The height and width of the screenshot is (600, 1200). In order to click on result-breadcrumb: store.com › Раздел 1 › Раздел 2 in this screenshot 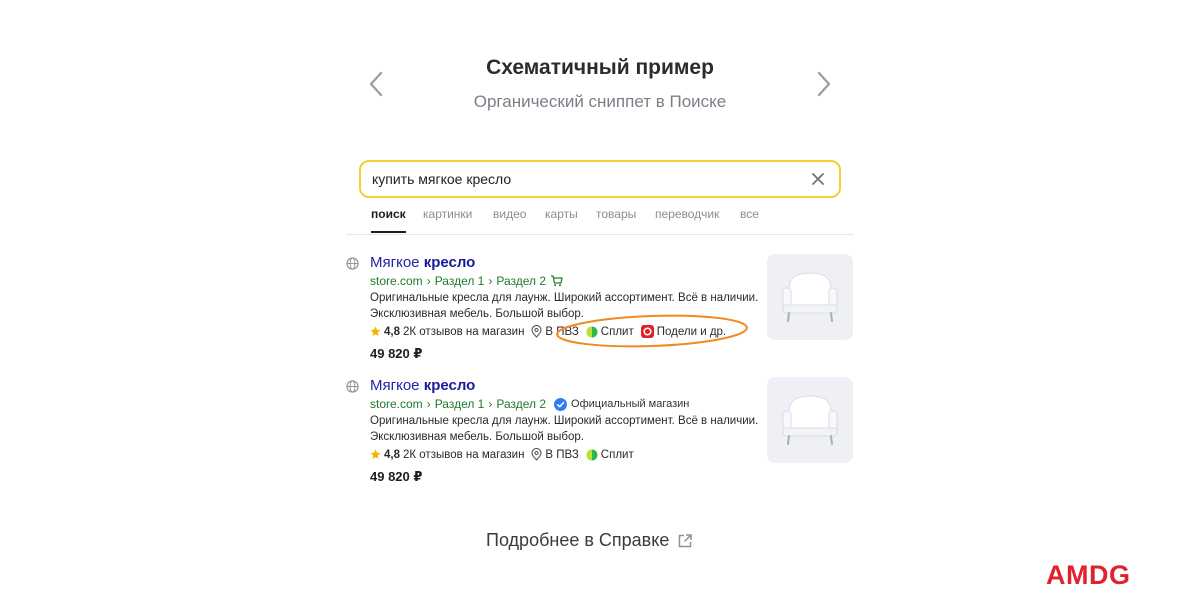, I will do `click(466, 281)`.